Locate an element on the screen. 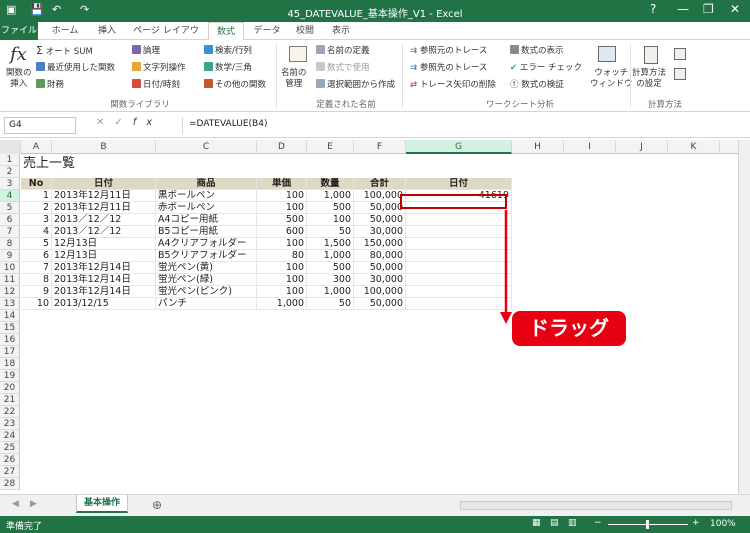  use-in-formula-button: 数式で使用 is located at coordinates (343, 67).